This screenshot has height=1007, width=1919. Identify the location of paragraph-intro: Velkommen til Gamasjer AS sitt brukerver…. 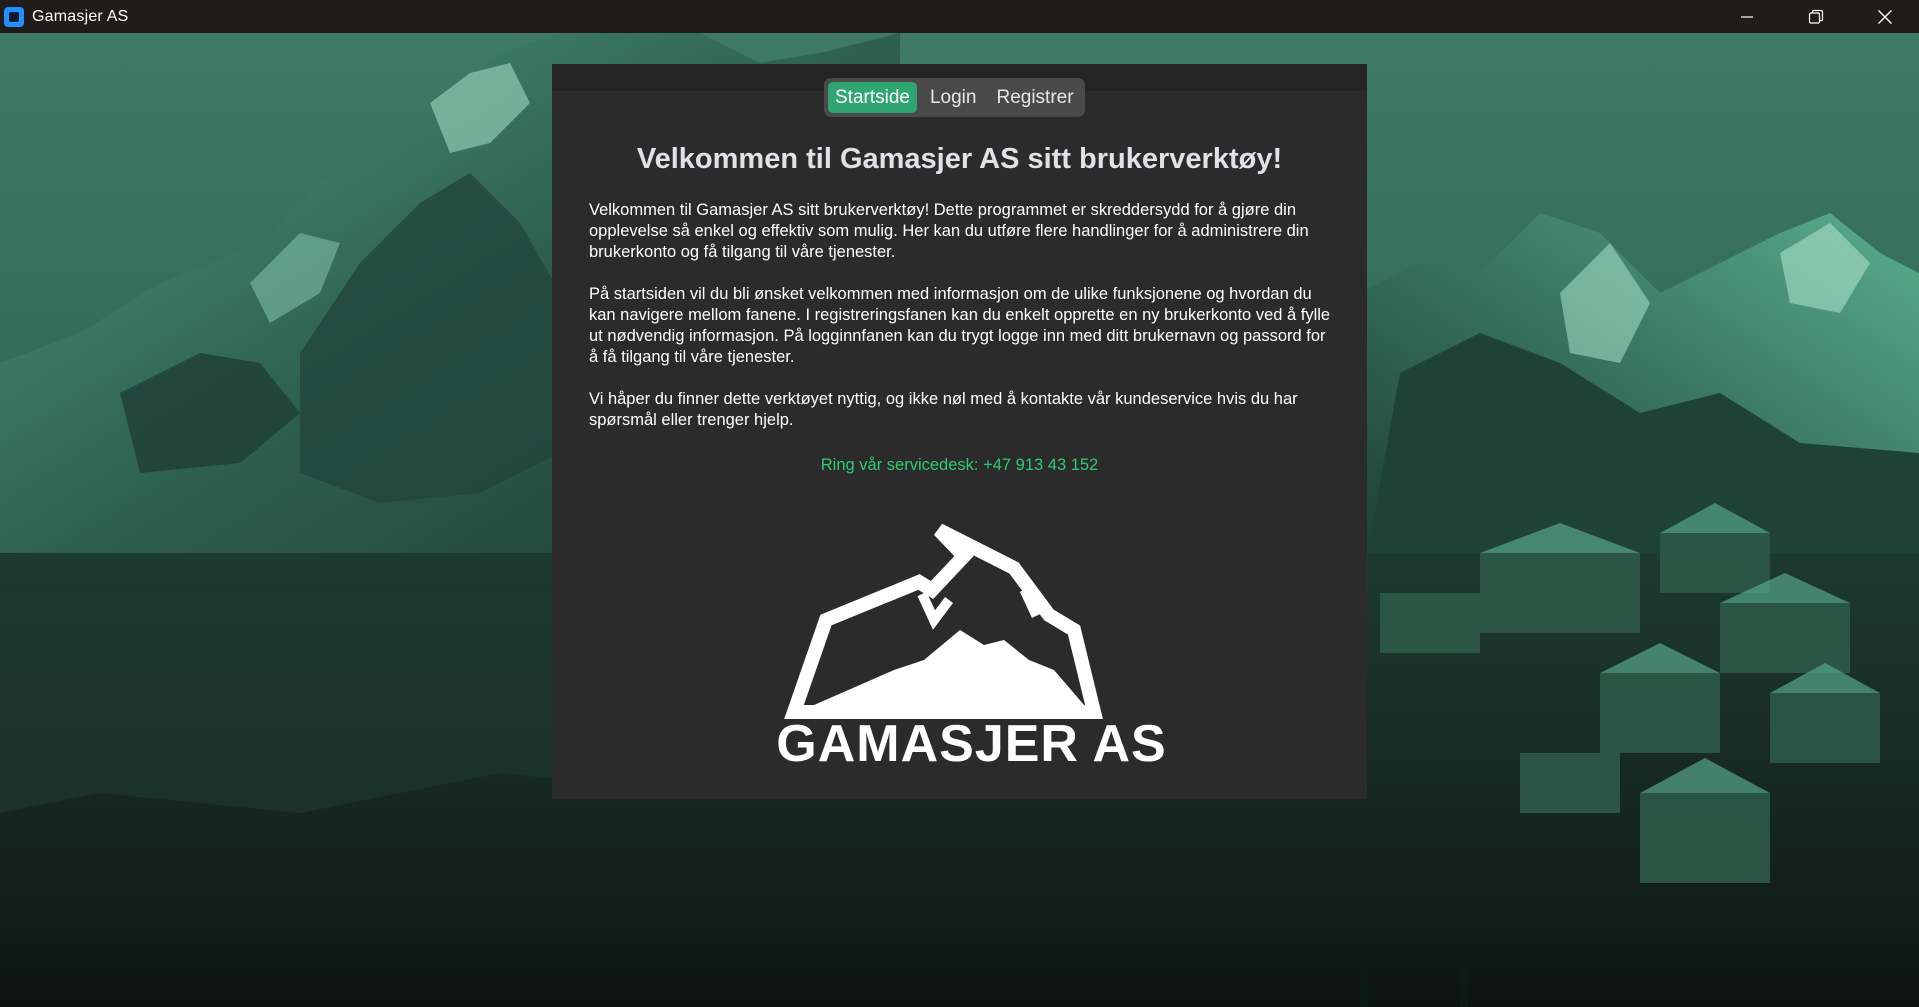
(949, 231).